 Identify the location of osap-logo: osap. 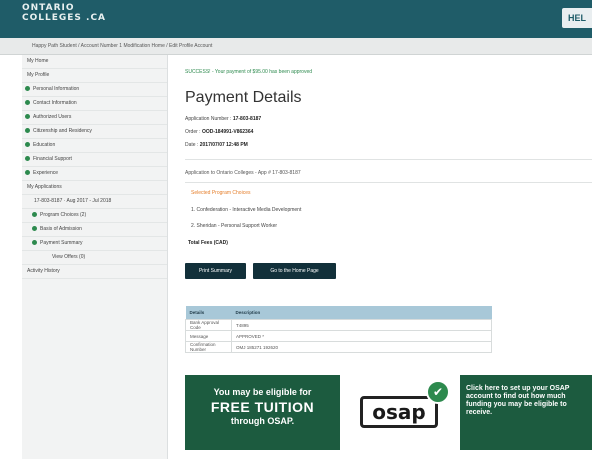
(399, 412).